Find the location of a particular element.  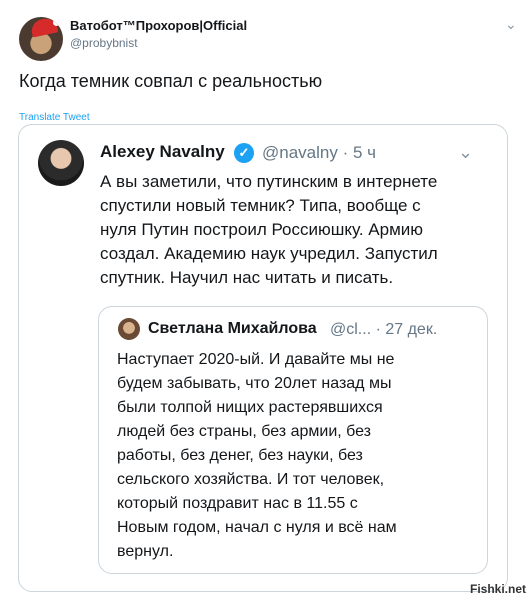

text-line: который поздравит нас в 11.55 с is located at coordinates (237, 503).